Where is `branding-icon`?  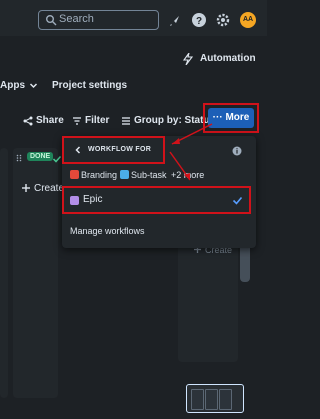 branding-icon is located at coordinates (74, 174).